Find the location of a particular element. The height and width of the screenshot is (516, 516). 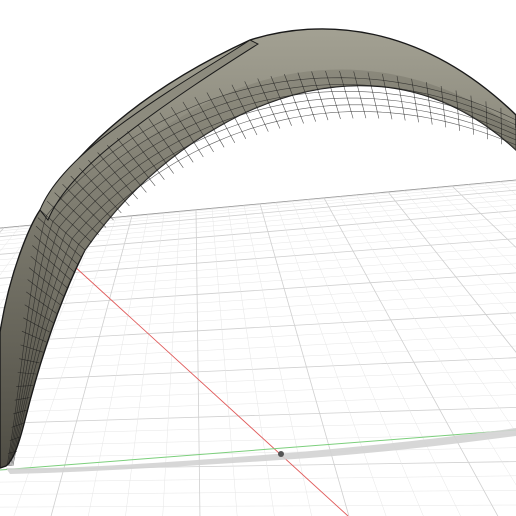

model-ground-shadow is located at coordinates (261, 451).